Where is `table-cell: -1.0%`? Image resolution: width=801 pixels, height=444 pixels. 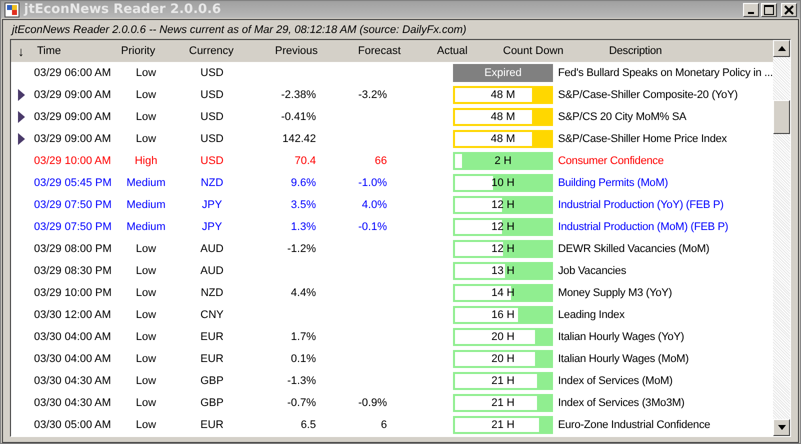 table-cell: -1.0% is located at coordinates (372, 183).